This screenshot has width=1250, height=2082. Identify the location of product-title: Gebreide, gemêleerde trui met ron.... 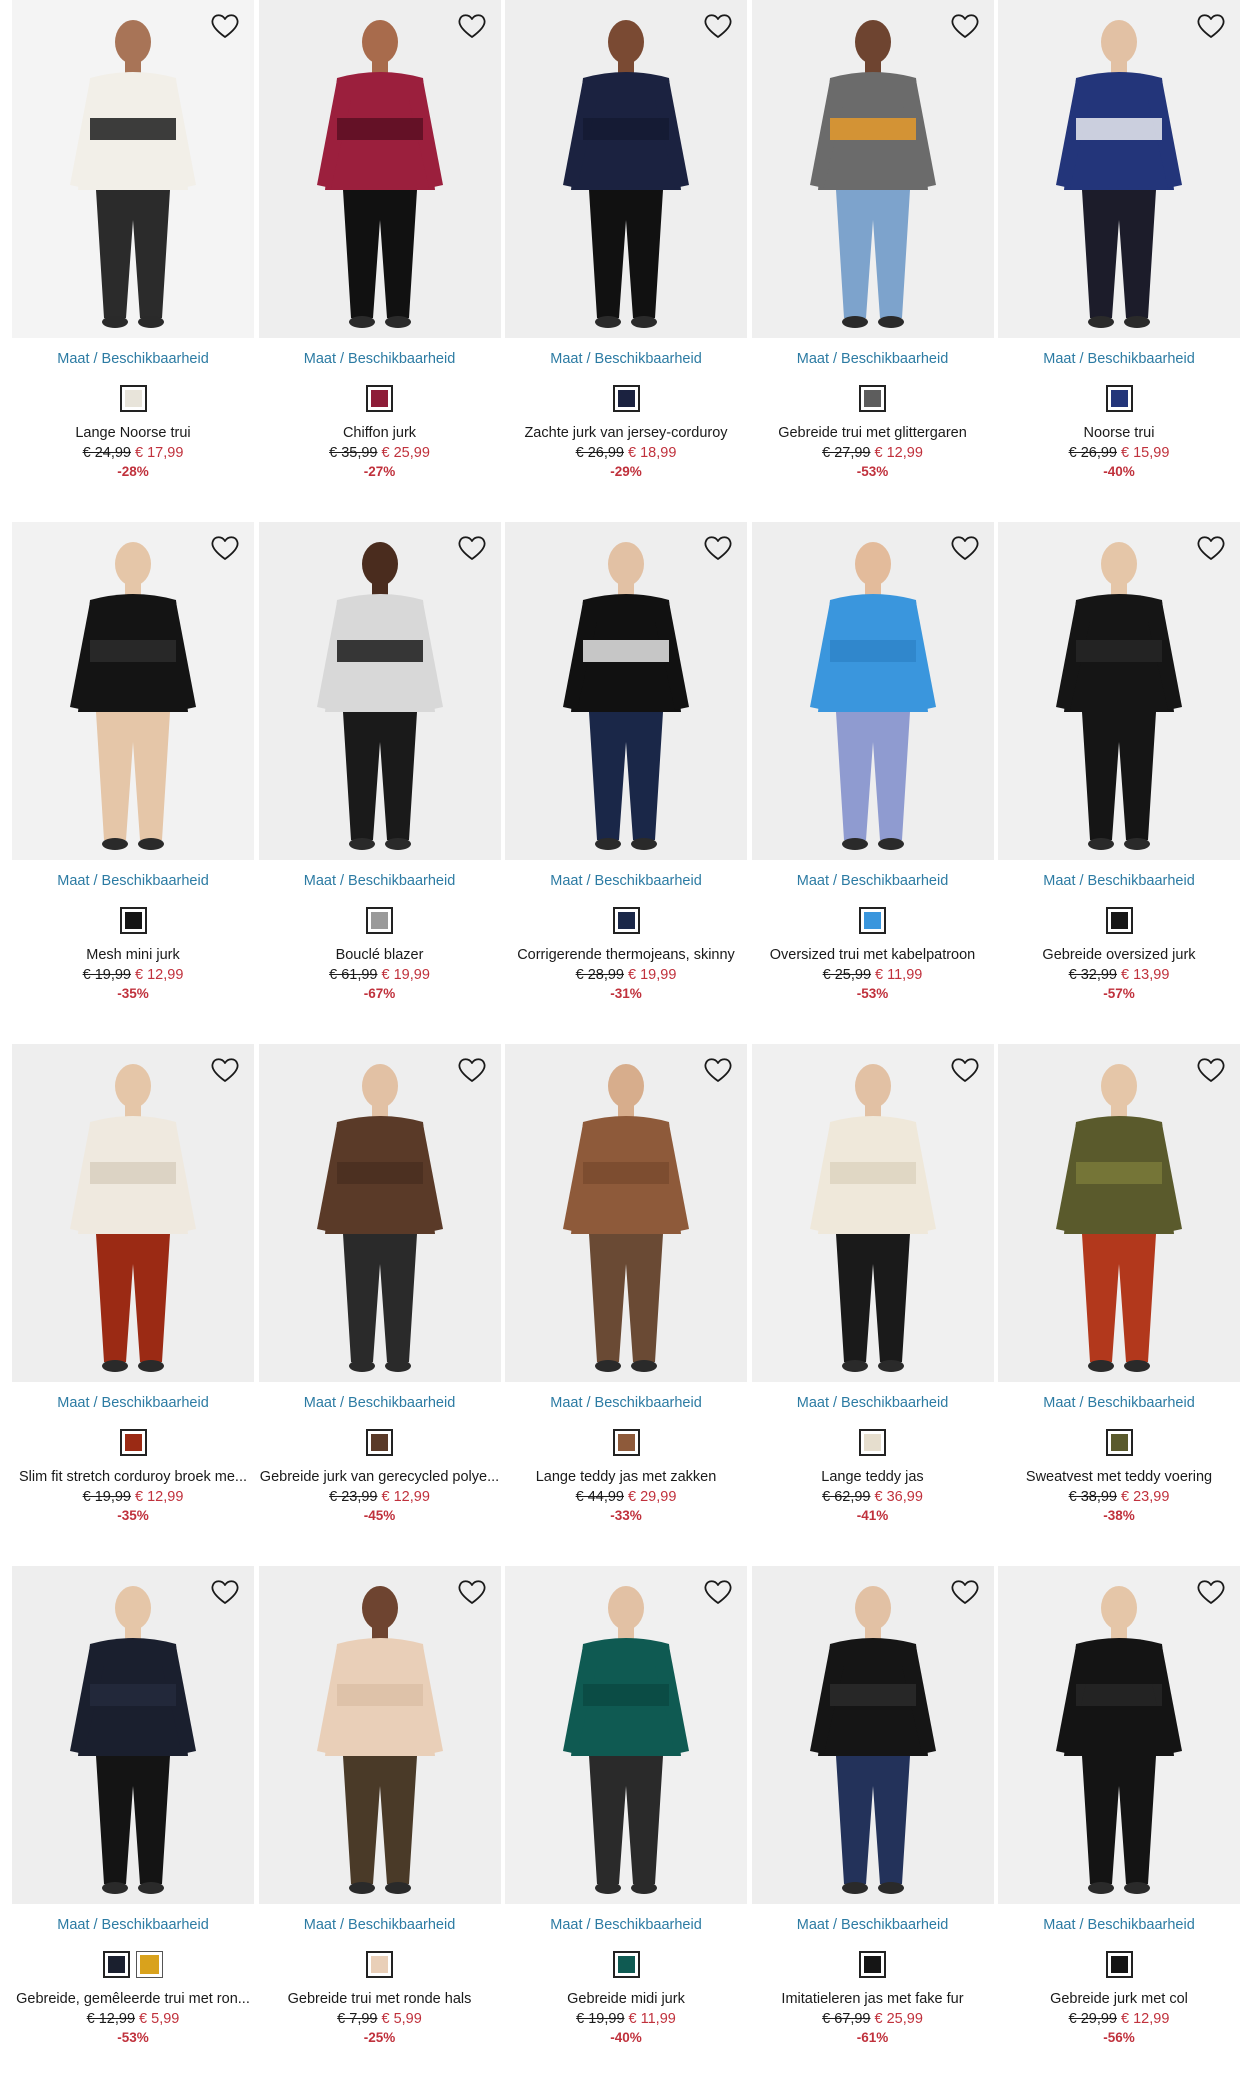
(133, 1999).